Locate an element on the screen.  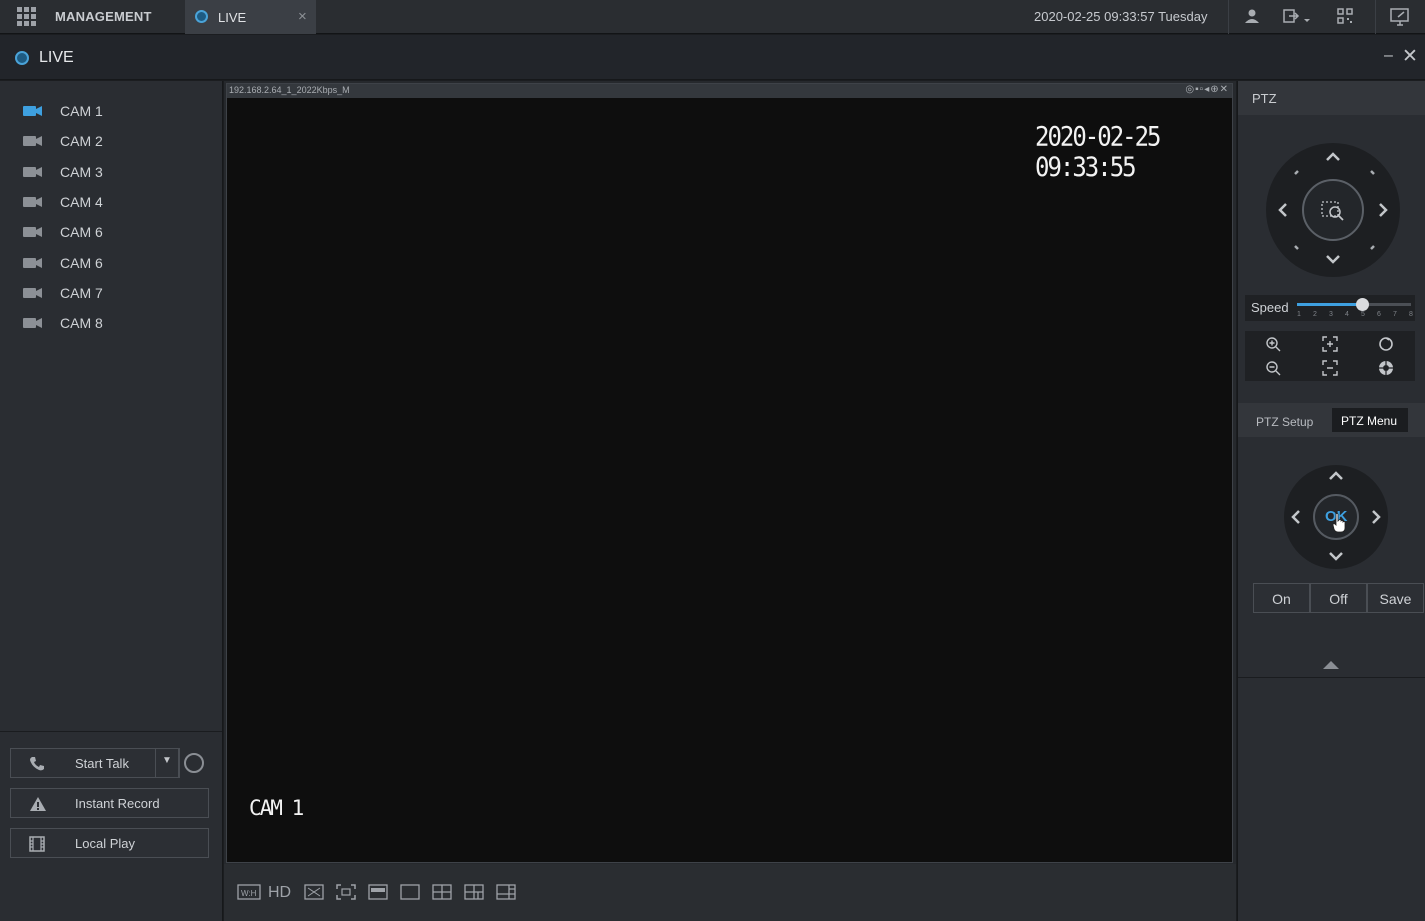
local-play-label: Local Play is located at coordinates (105, 843).